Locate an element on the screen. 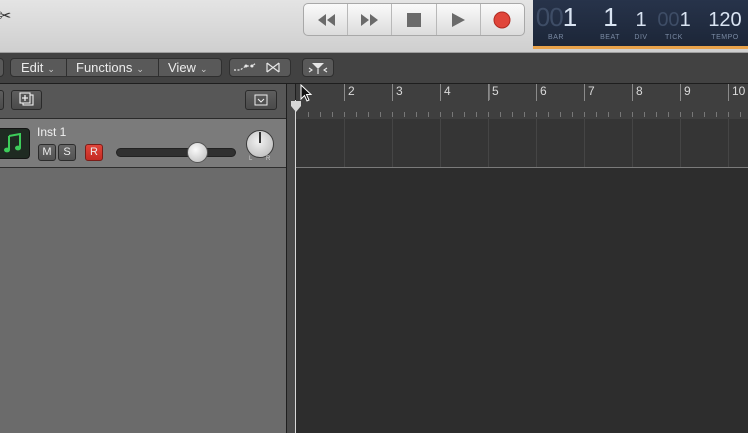 The width and height of the screenshot is (748, 433). ruler-bar-4: 4 is located at coordinates (445, 92).